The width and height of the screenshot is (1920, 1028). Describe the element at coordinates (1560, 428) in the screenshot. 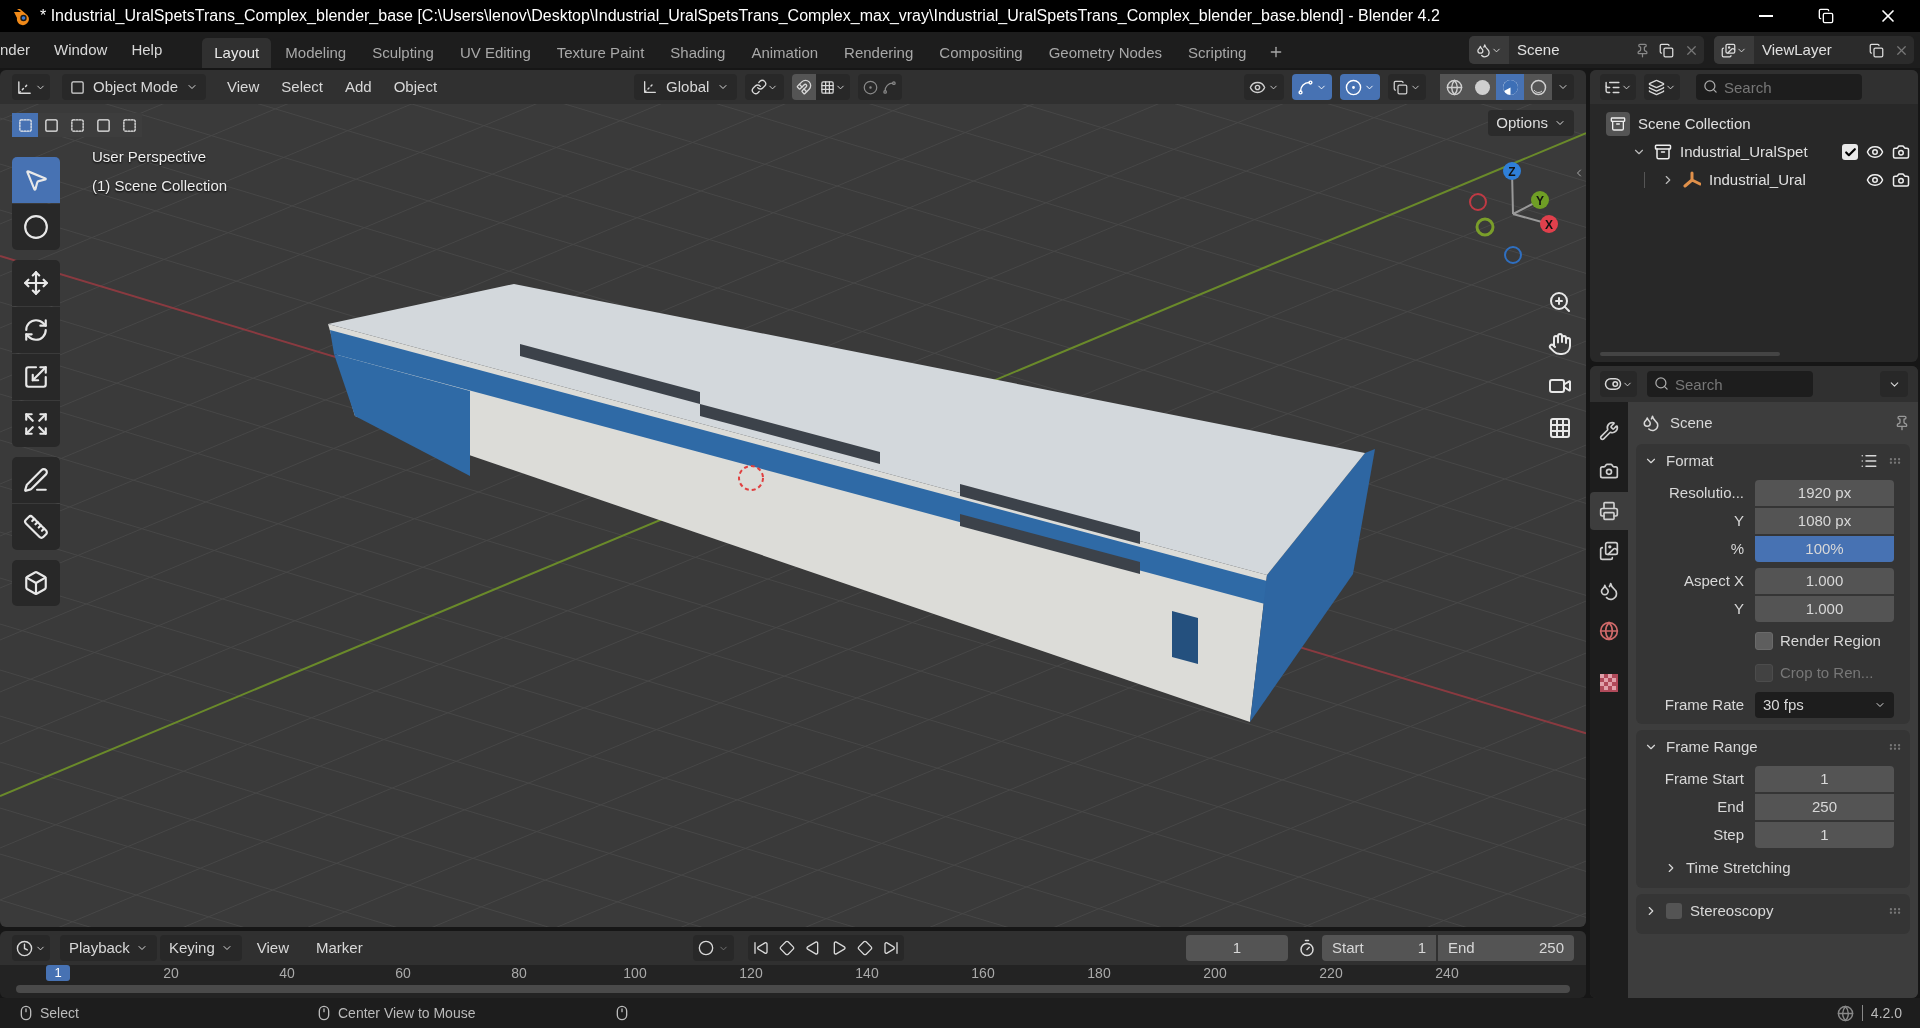

I see `grid-icon` at that location.